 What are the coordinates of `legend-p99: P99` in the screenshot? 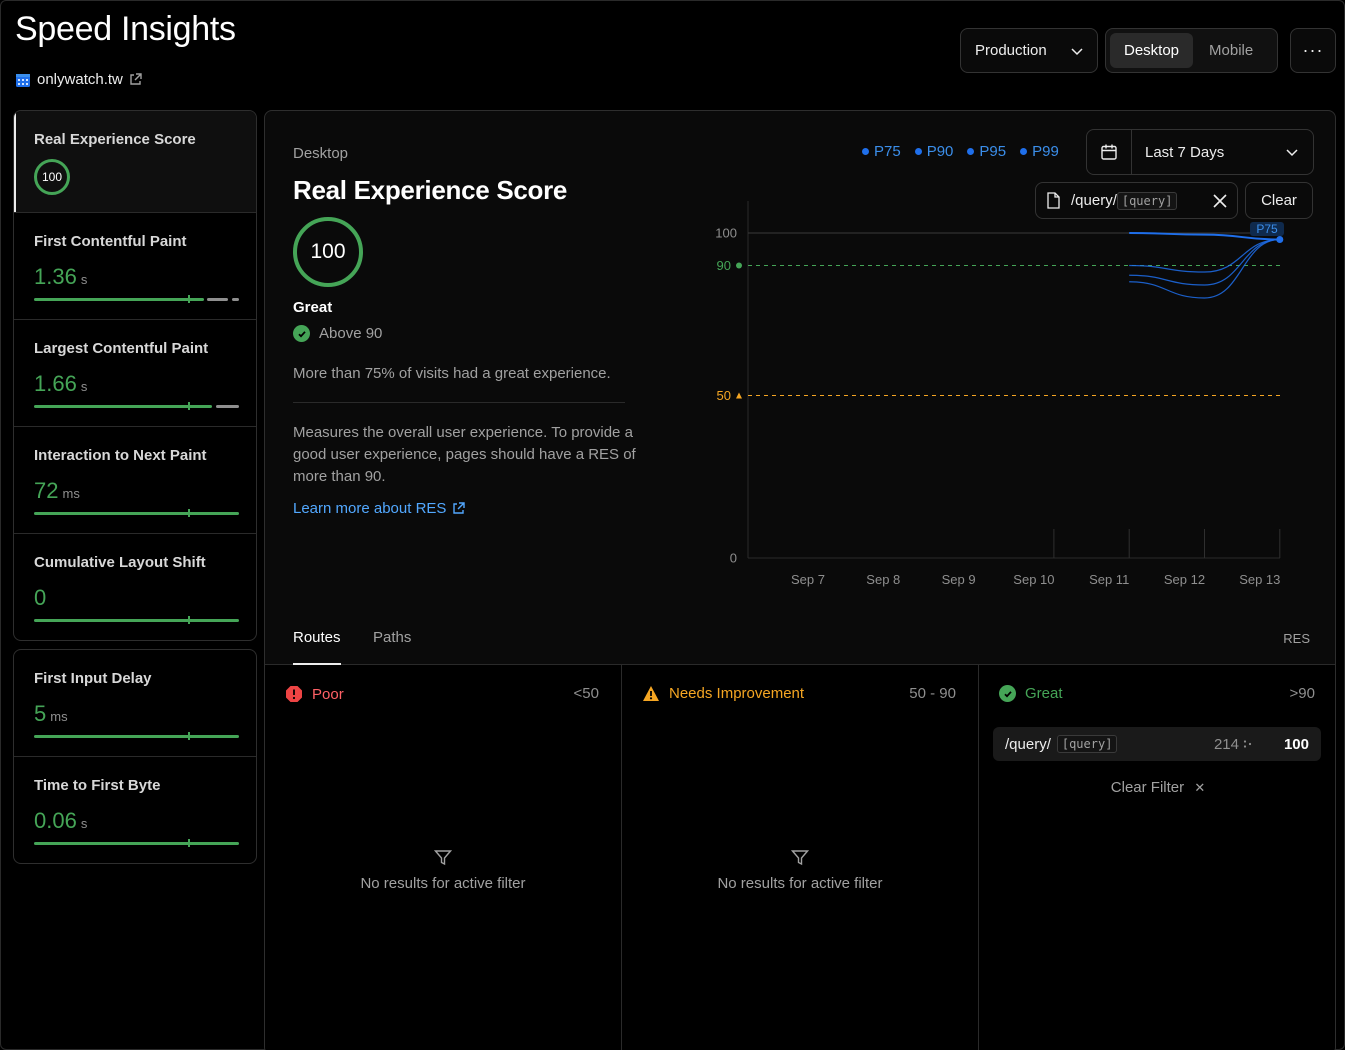 It's located at (1039, 151).